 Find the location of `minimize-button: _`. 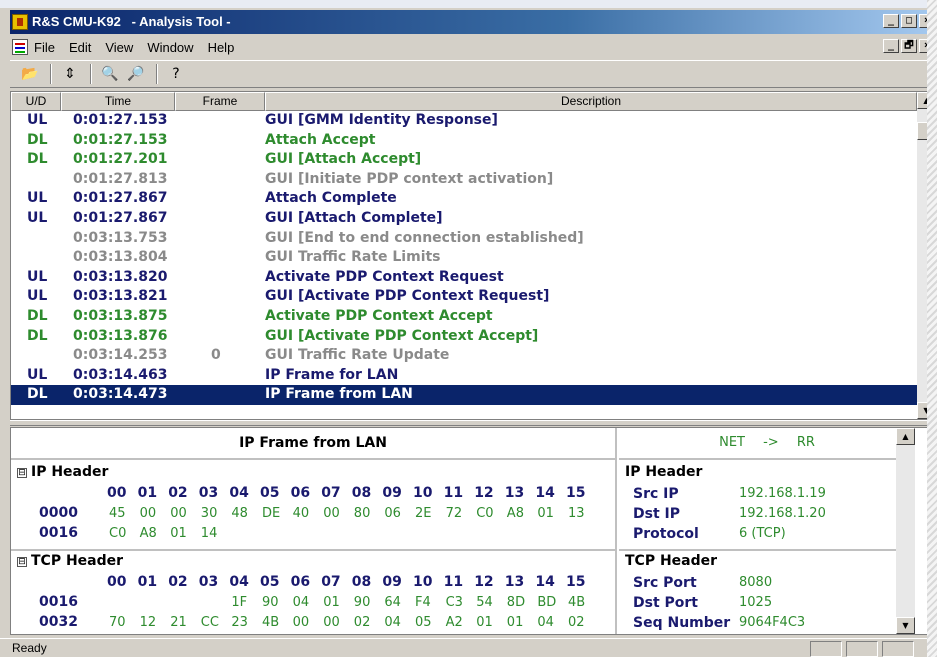

minimize-button: _ is located at coordinates (891, 21).